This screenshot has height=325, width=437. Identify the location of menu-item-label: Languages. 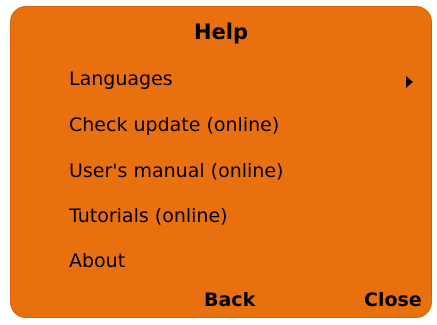
(121, 79).